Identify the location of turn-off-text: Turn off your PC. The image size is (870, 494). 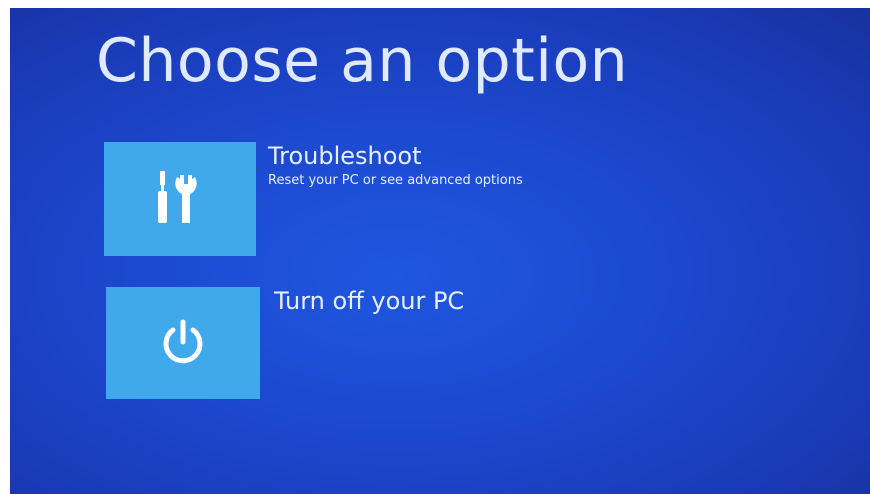
(369, 301).